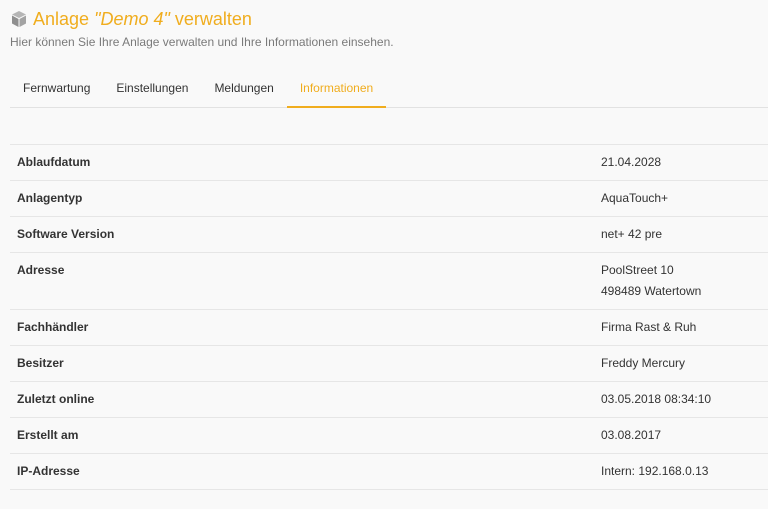 This screenshot has height=509, width=768. I want to click on table-row: Adresse PoolStreet 10 498489 Watertown, so click(389, 281).